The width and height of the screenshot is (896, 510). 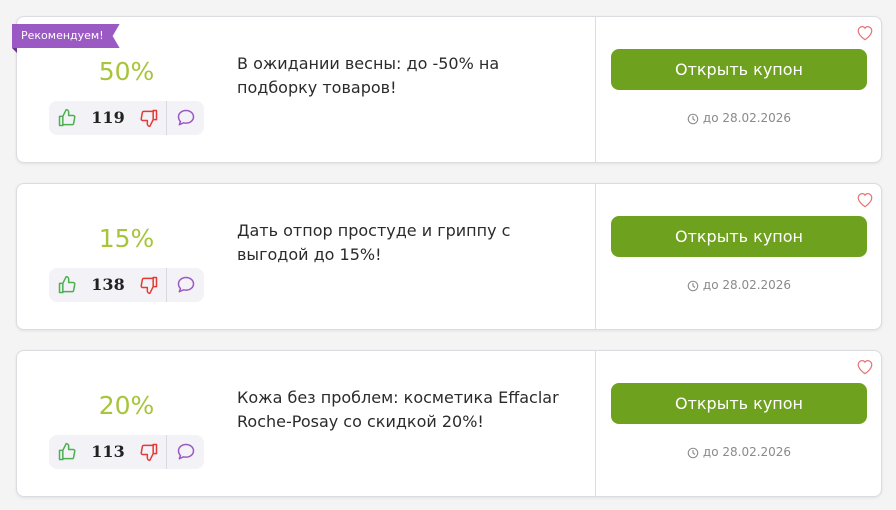 I want to click on vote-count: 119, so click(x=108, y=117).